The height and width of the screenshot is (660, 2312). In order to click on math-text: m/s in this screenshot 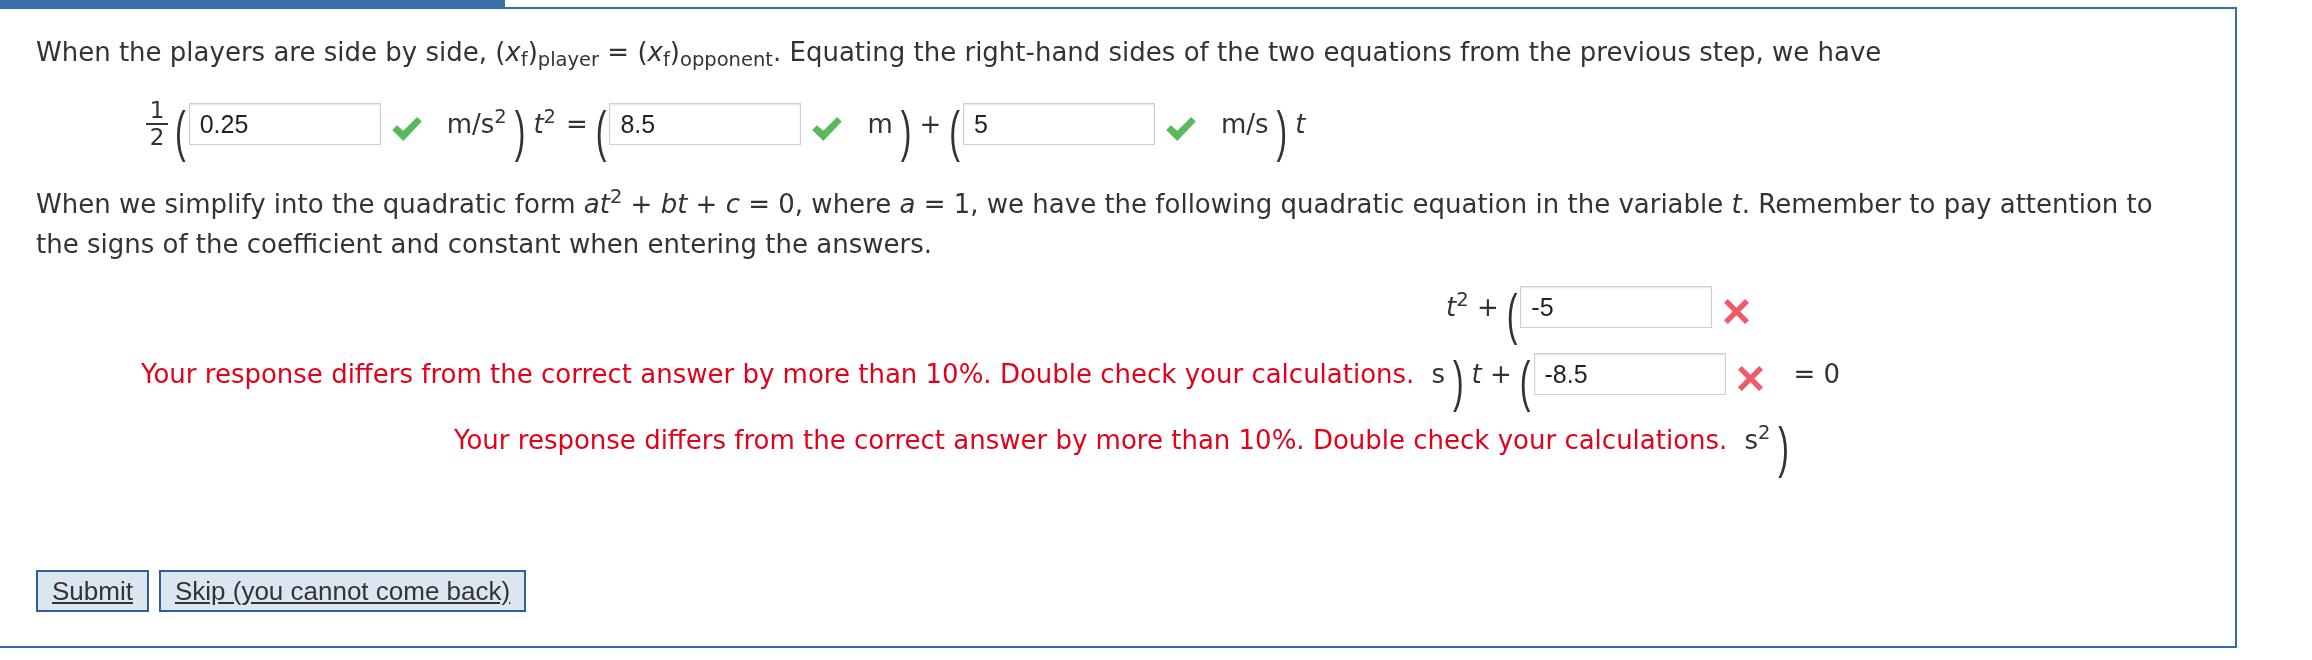, I will do `click(1244, 124)`.